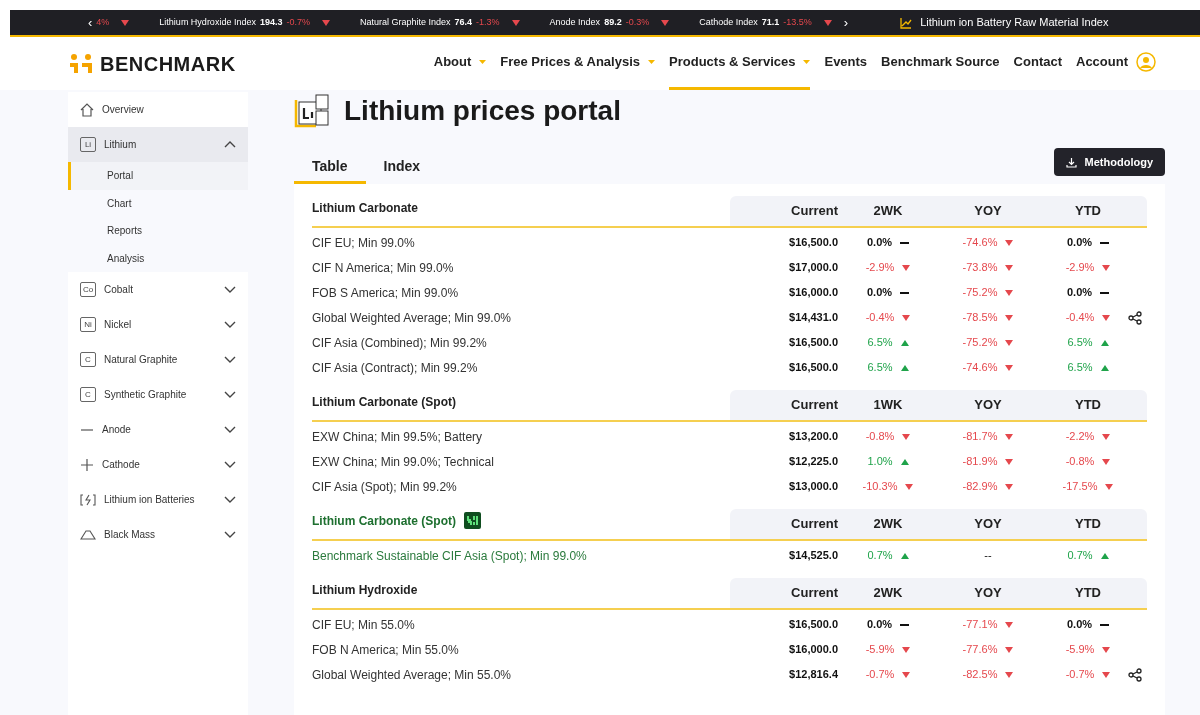 This screenshot has width=1200, height=715. Describe the element at coordinates (158, 464) in the screenshot. I see `sidebar-item: Cathode` at that location.